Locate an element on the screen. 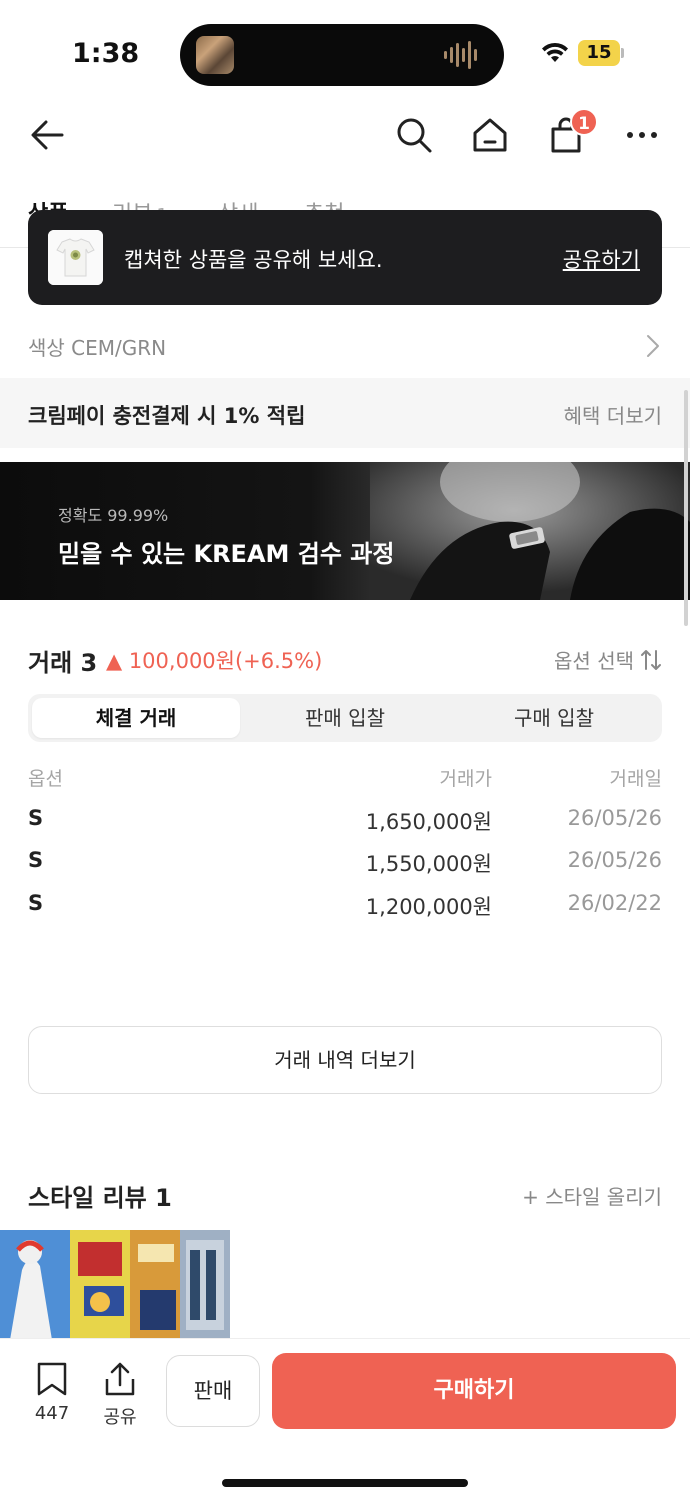  share-button: 공유 is located at coordinates (120, 1395).